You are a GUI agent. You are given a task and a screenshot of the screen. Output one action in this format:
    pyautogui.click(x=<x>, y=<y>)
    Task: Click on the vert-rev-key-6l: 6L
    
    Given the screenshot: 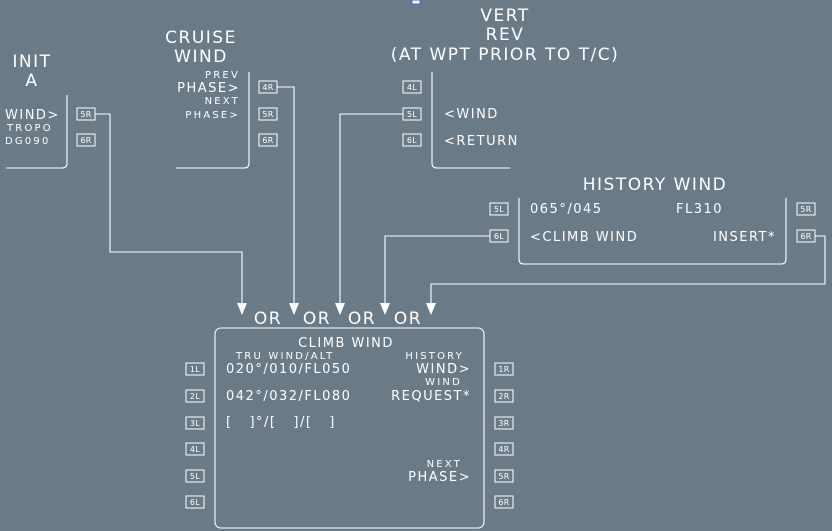 What is the action you would take?
    pyautogui.click(x=412, y=140)
    